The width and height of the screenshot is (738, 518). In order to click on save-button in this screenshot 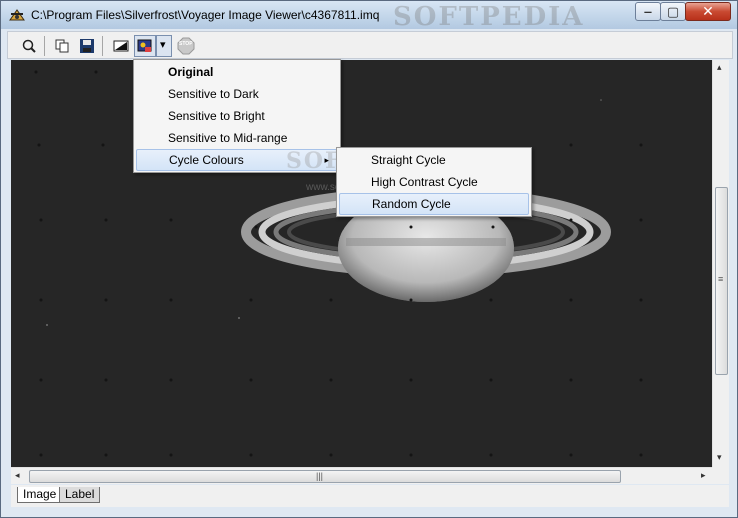, I will do `click(87, 46)`.